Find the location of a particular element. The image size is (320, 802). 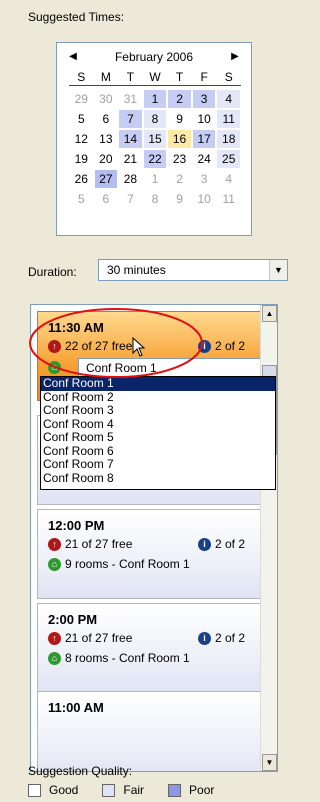

calendar-month-label: February 2006 is located at coordinates (154, 57).